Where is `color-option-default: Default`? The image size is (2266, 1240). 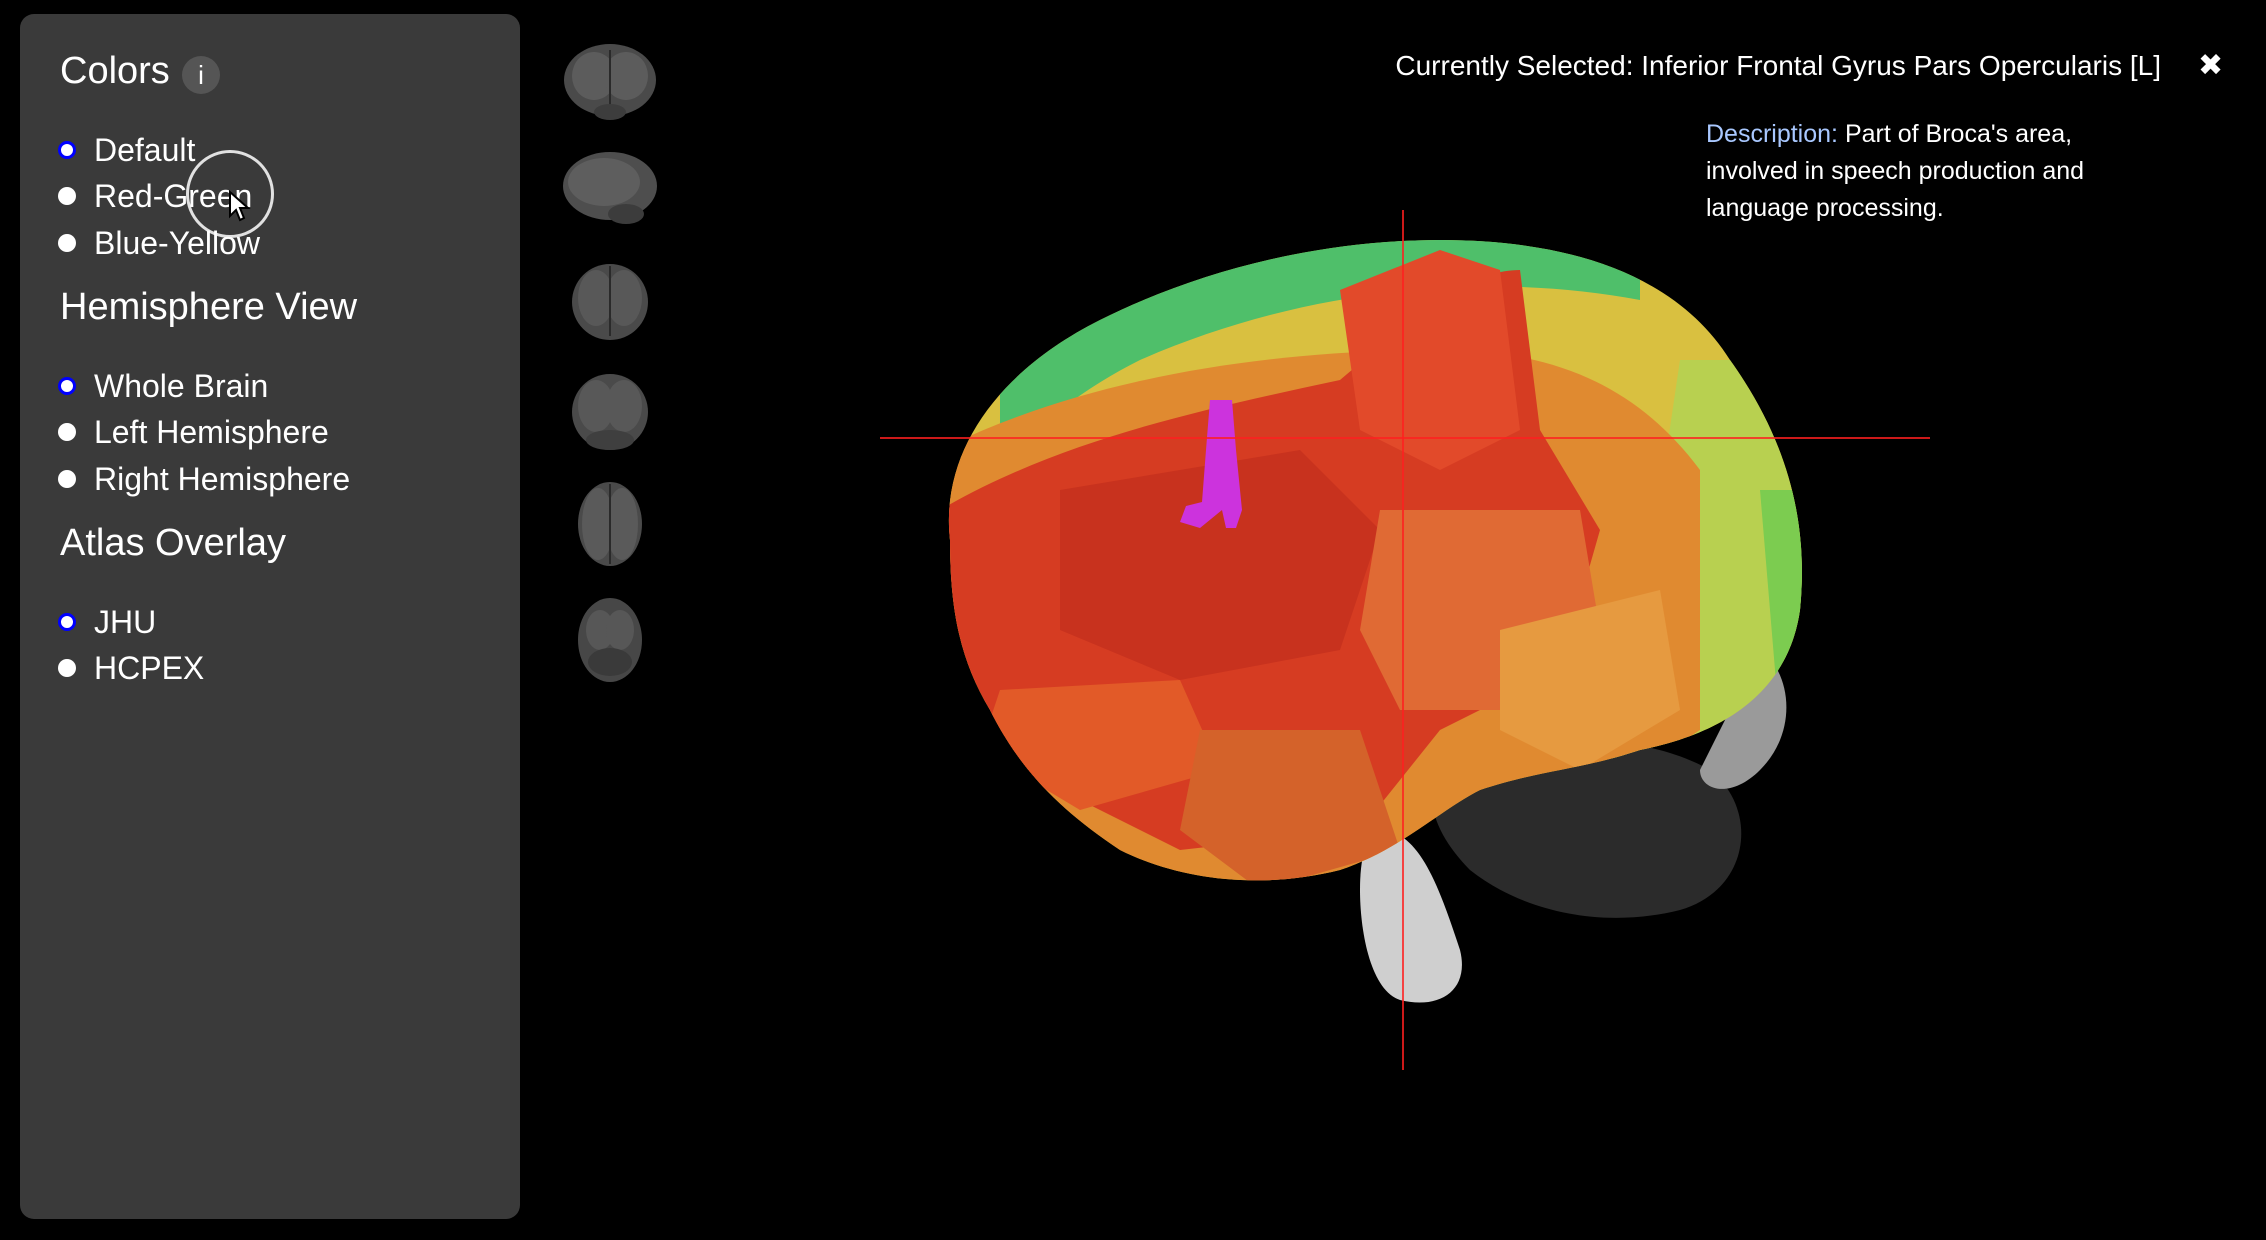 color-option-default: Default is located at coordinates (126, 150).